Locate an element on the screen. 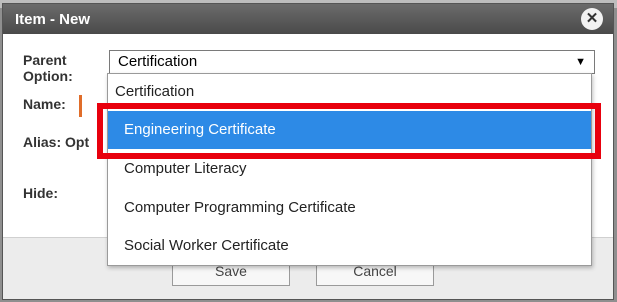 The height and width of the screenshot is (302, 617). parent-option-label: Parent Option: is located at coordinates (48, 68).